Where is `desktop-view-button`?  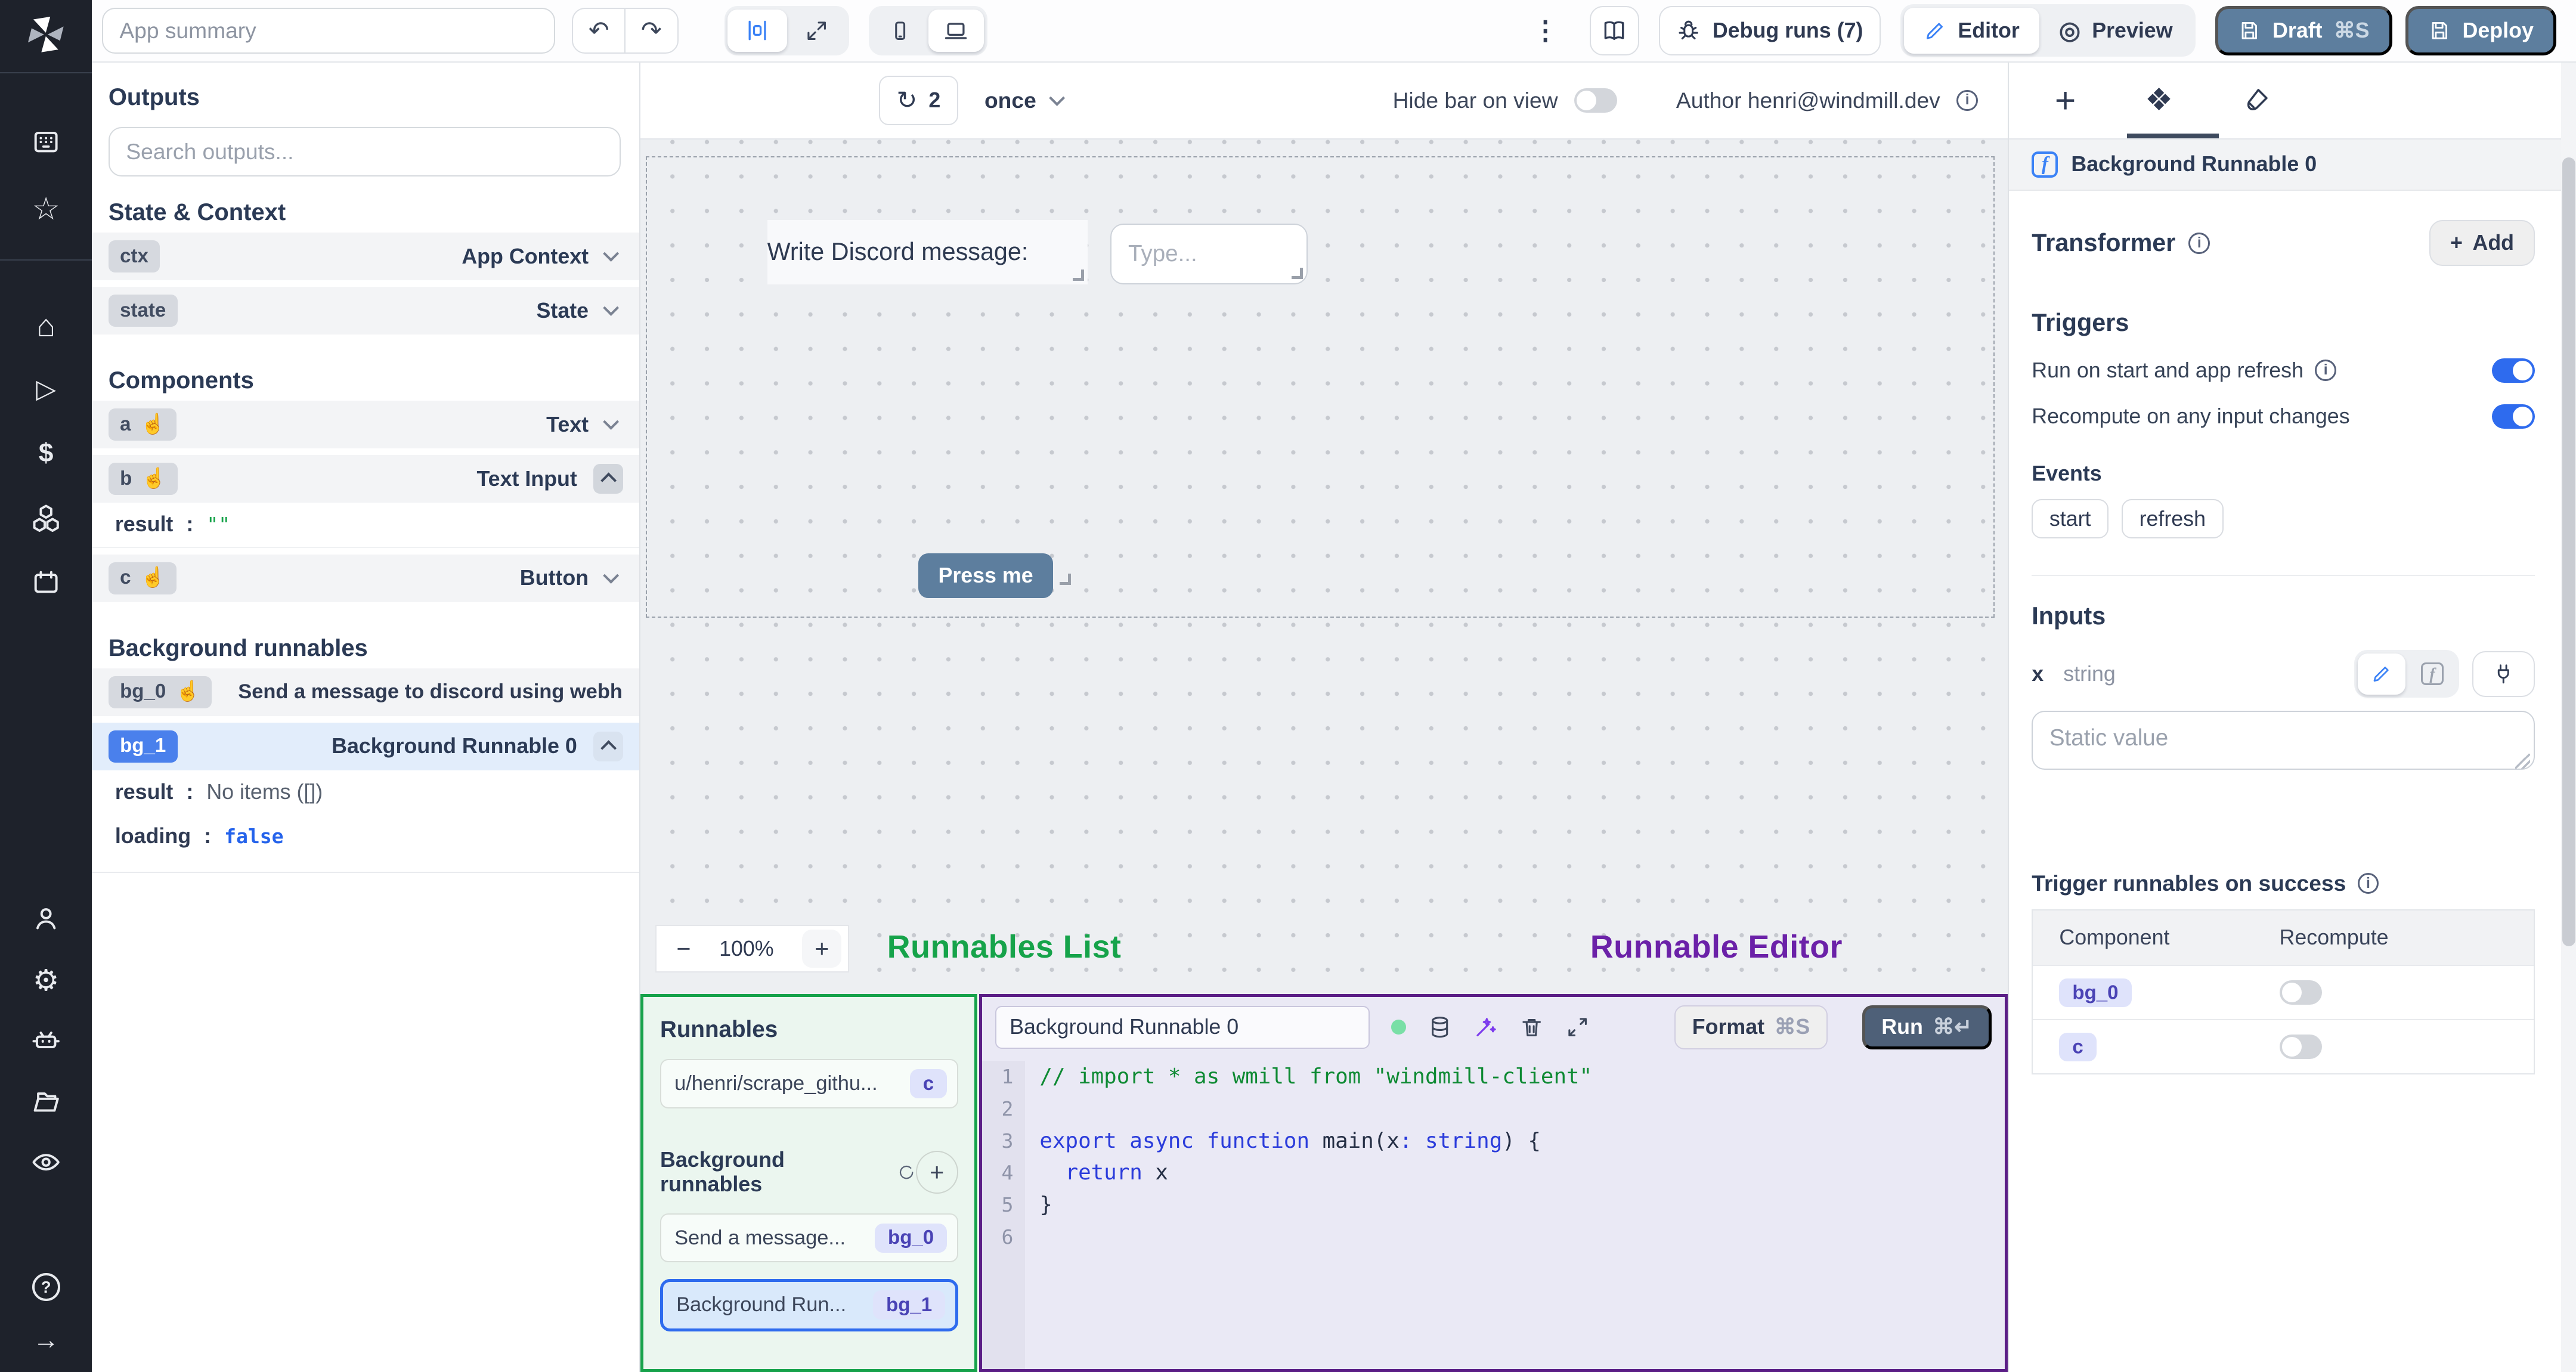
desktop-view-button is located at coordinates (956, 30).